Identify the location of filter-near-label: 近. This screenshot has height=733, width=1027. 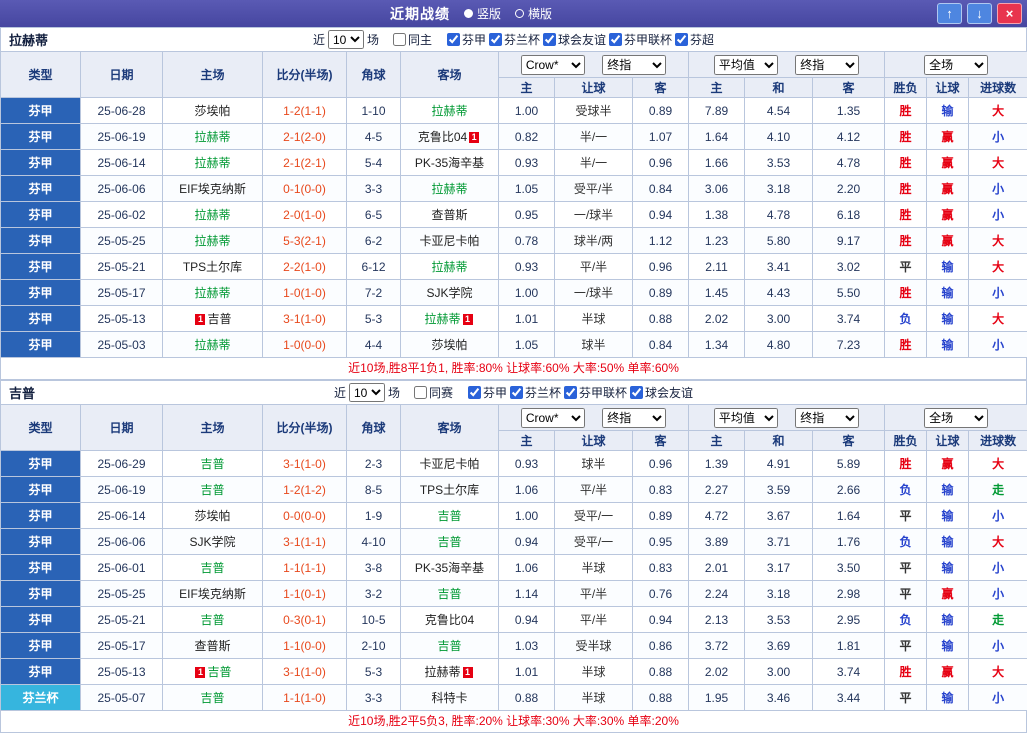
(319, 39).